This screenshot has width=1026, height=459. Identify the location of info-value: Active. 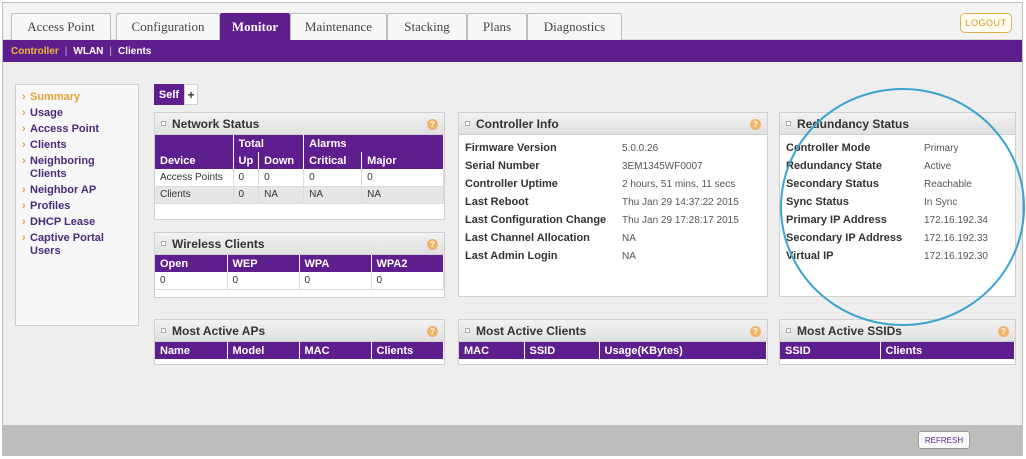
(938, 166).